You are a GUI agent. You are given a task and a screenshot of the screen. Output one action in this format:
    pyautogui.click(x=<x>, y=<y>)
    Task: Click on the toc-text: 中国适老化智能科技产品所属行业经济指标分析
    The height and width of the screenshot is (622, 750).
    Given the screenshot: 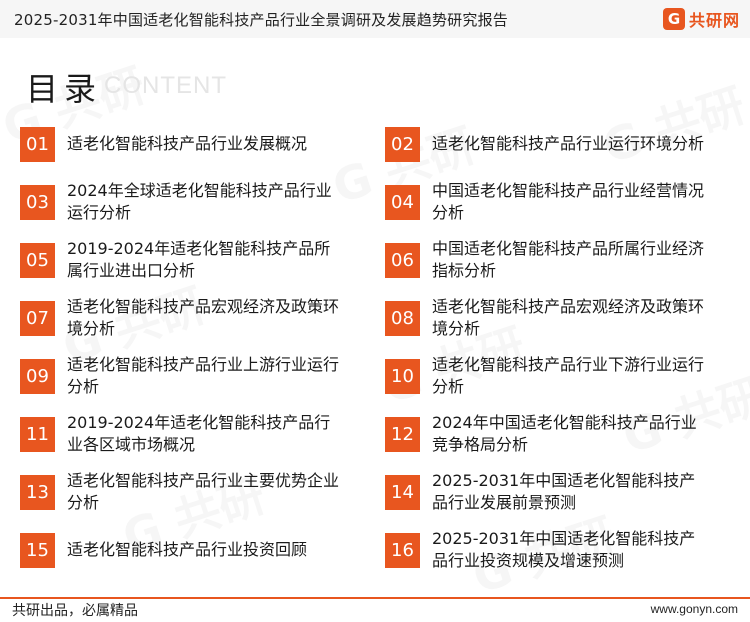 What is the action you would take?
    pyautogui.click(x=568, y=259)
    